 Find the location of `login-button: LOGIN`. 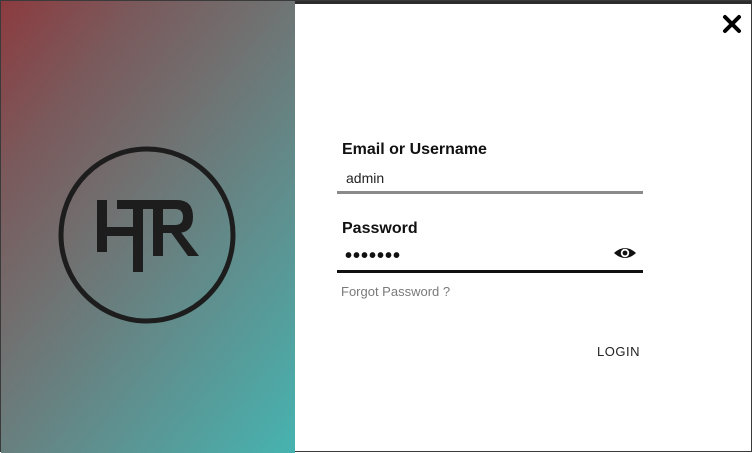

login-button: LOGIN is located at coordinates (618, 351).